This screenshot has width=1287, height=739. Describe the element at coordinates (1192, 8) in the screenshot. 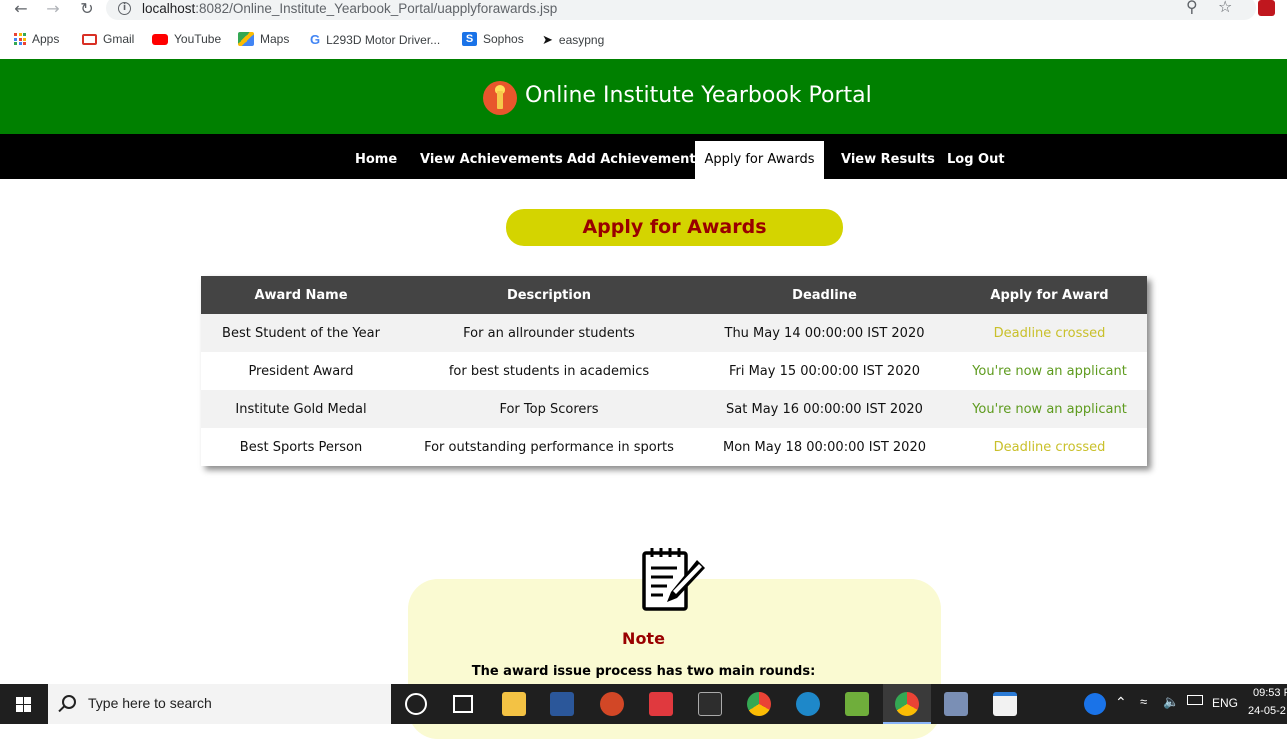

I see `zoom-icon: ⚲` at that location.